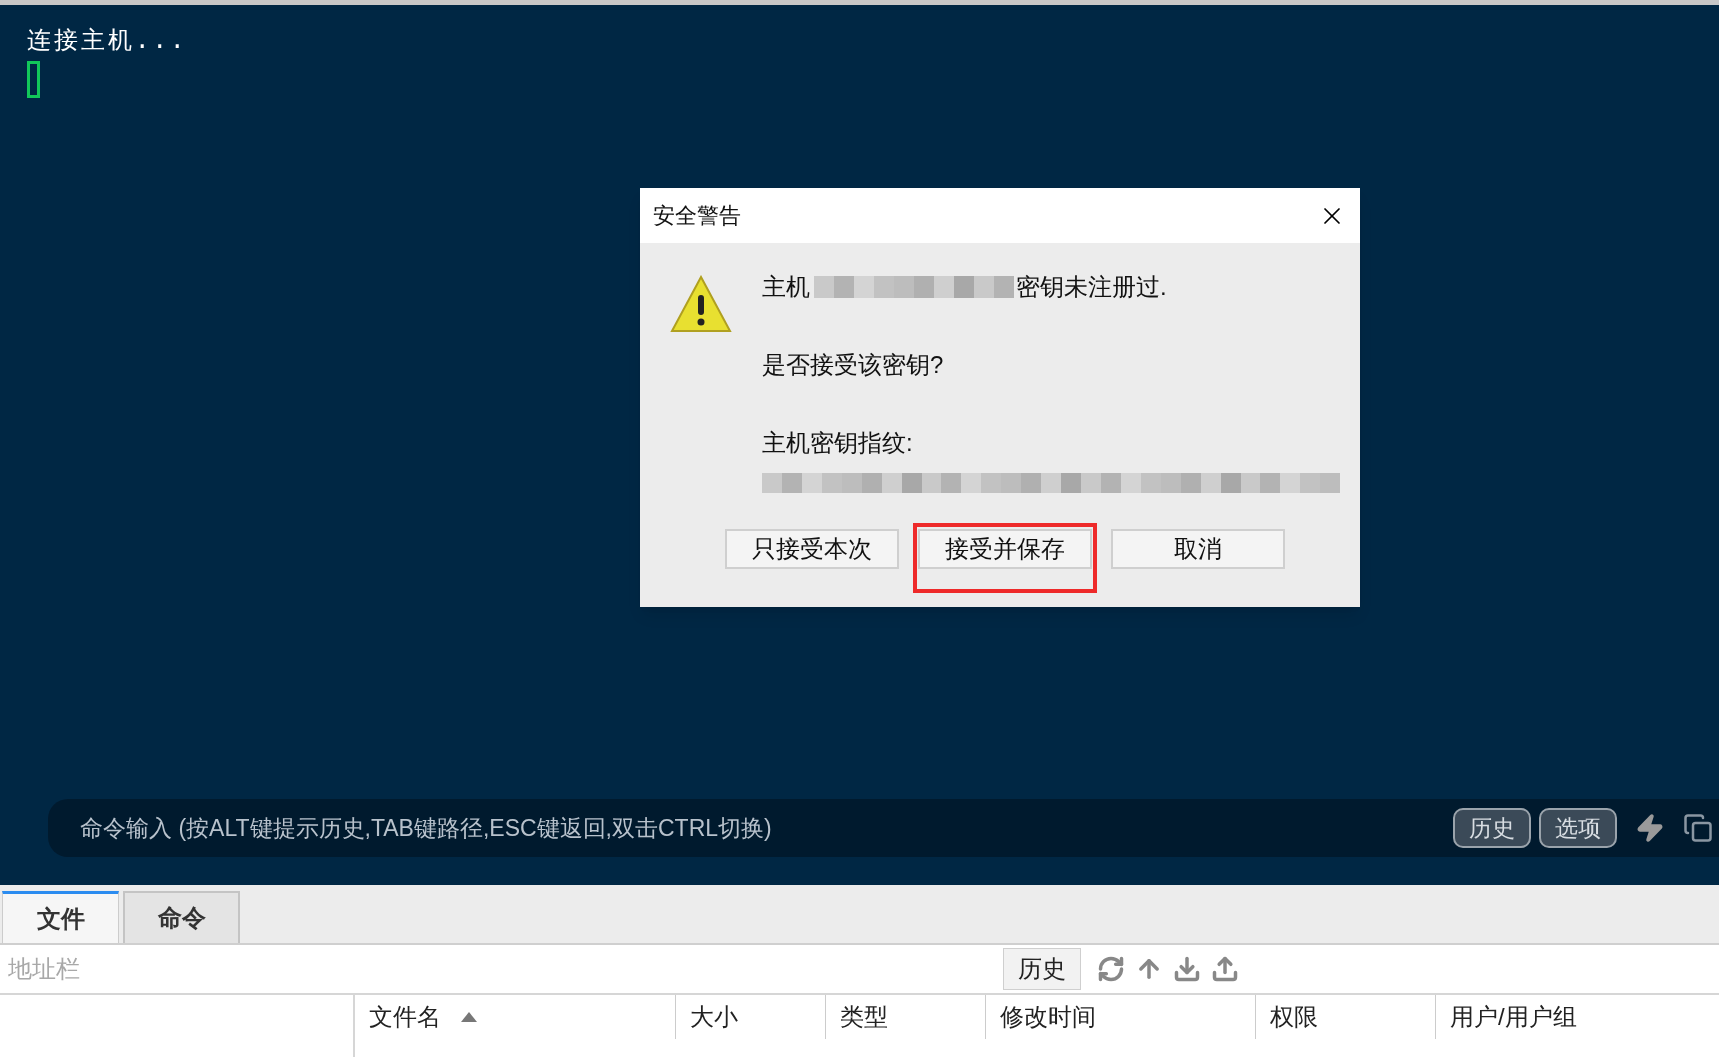 This screenshot has height=1057, width=1719. Describe the element at coordinates (60, 917) in the screenshot. I see `panel-tab: 文件` at that location.